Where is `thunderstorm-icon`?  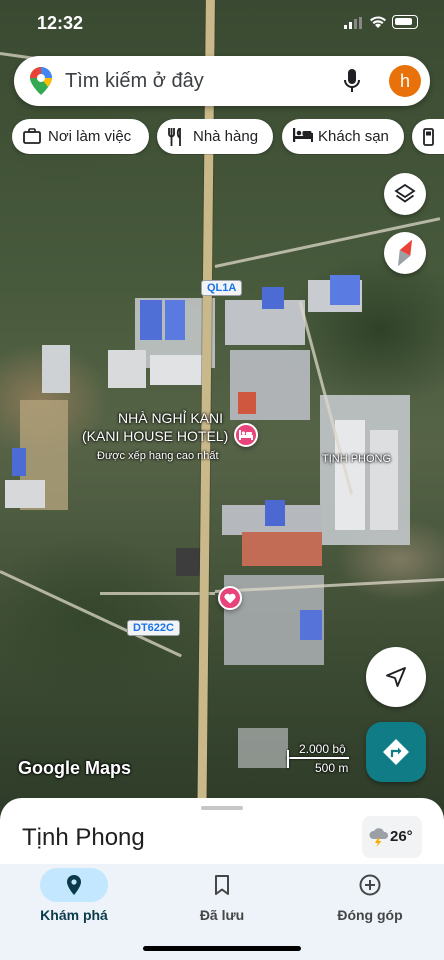 thunderstorm-icon is located at coordinates (379, 837).